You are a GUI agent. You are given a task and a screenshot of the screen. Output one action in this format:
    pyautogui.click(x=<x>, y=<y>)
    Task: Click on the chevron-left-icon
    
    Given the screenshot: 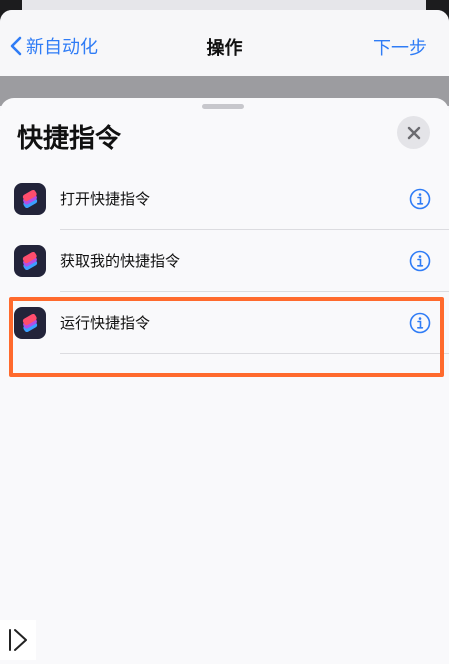 What is the action you would take?
    pyautogui.click(x=16, y=46)
    